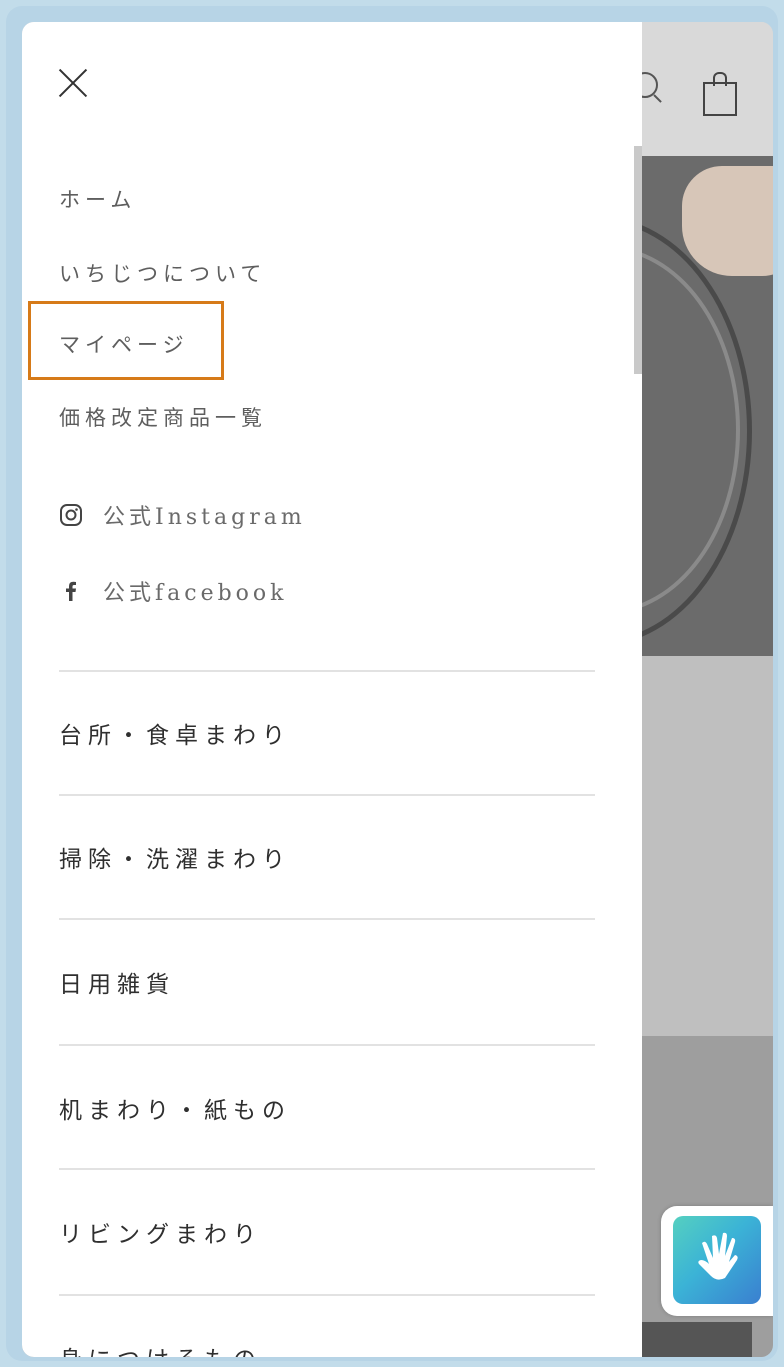 This screenshot has width=784, height=1367. What do you see at coordinates (163, 417) in the screenshot?
I see `nav-link-price-revision: 価格改定商品一覧` at bounding box center [163, 417].